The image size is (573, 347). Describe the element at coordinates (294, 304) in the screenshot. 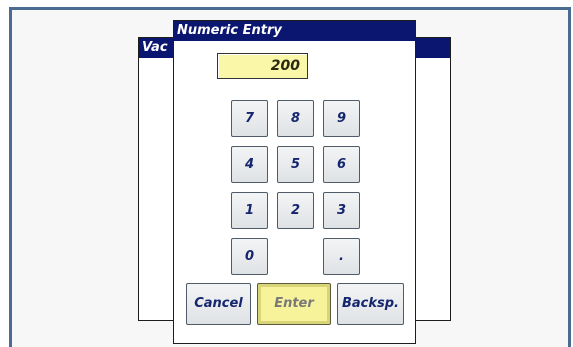

I see `enter-button: Enter` at that location.